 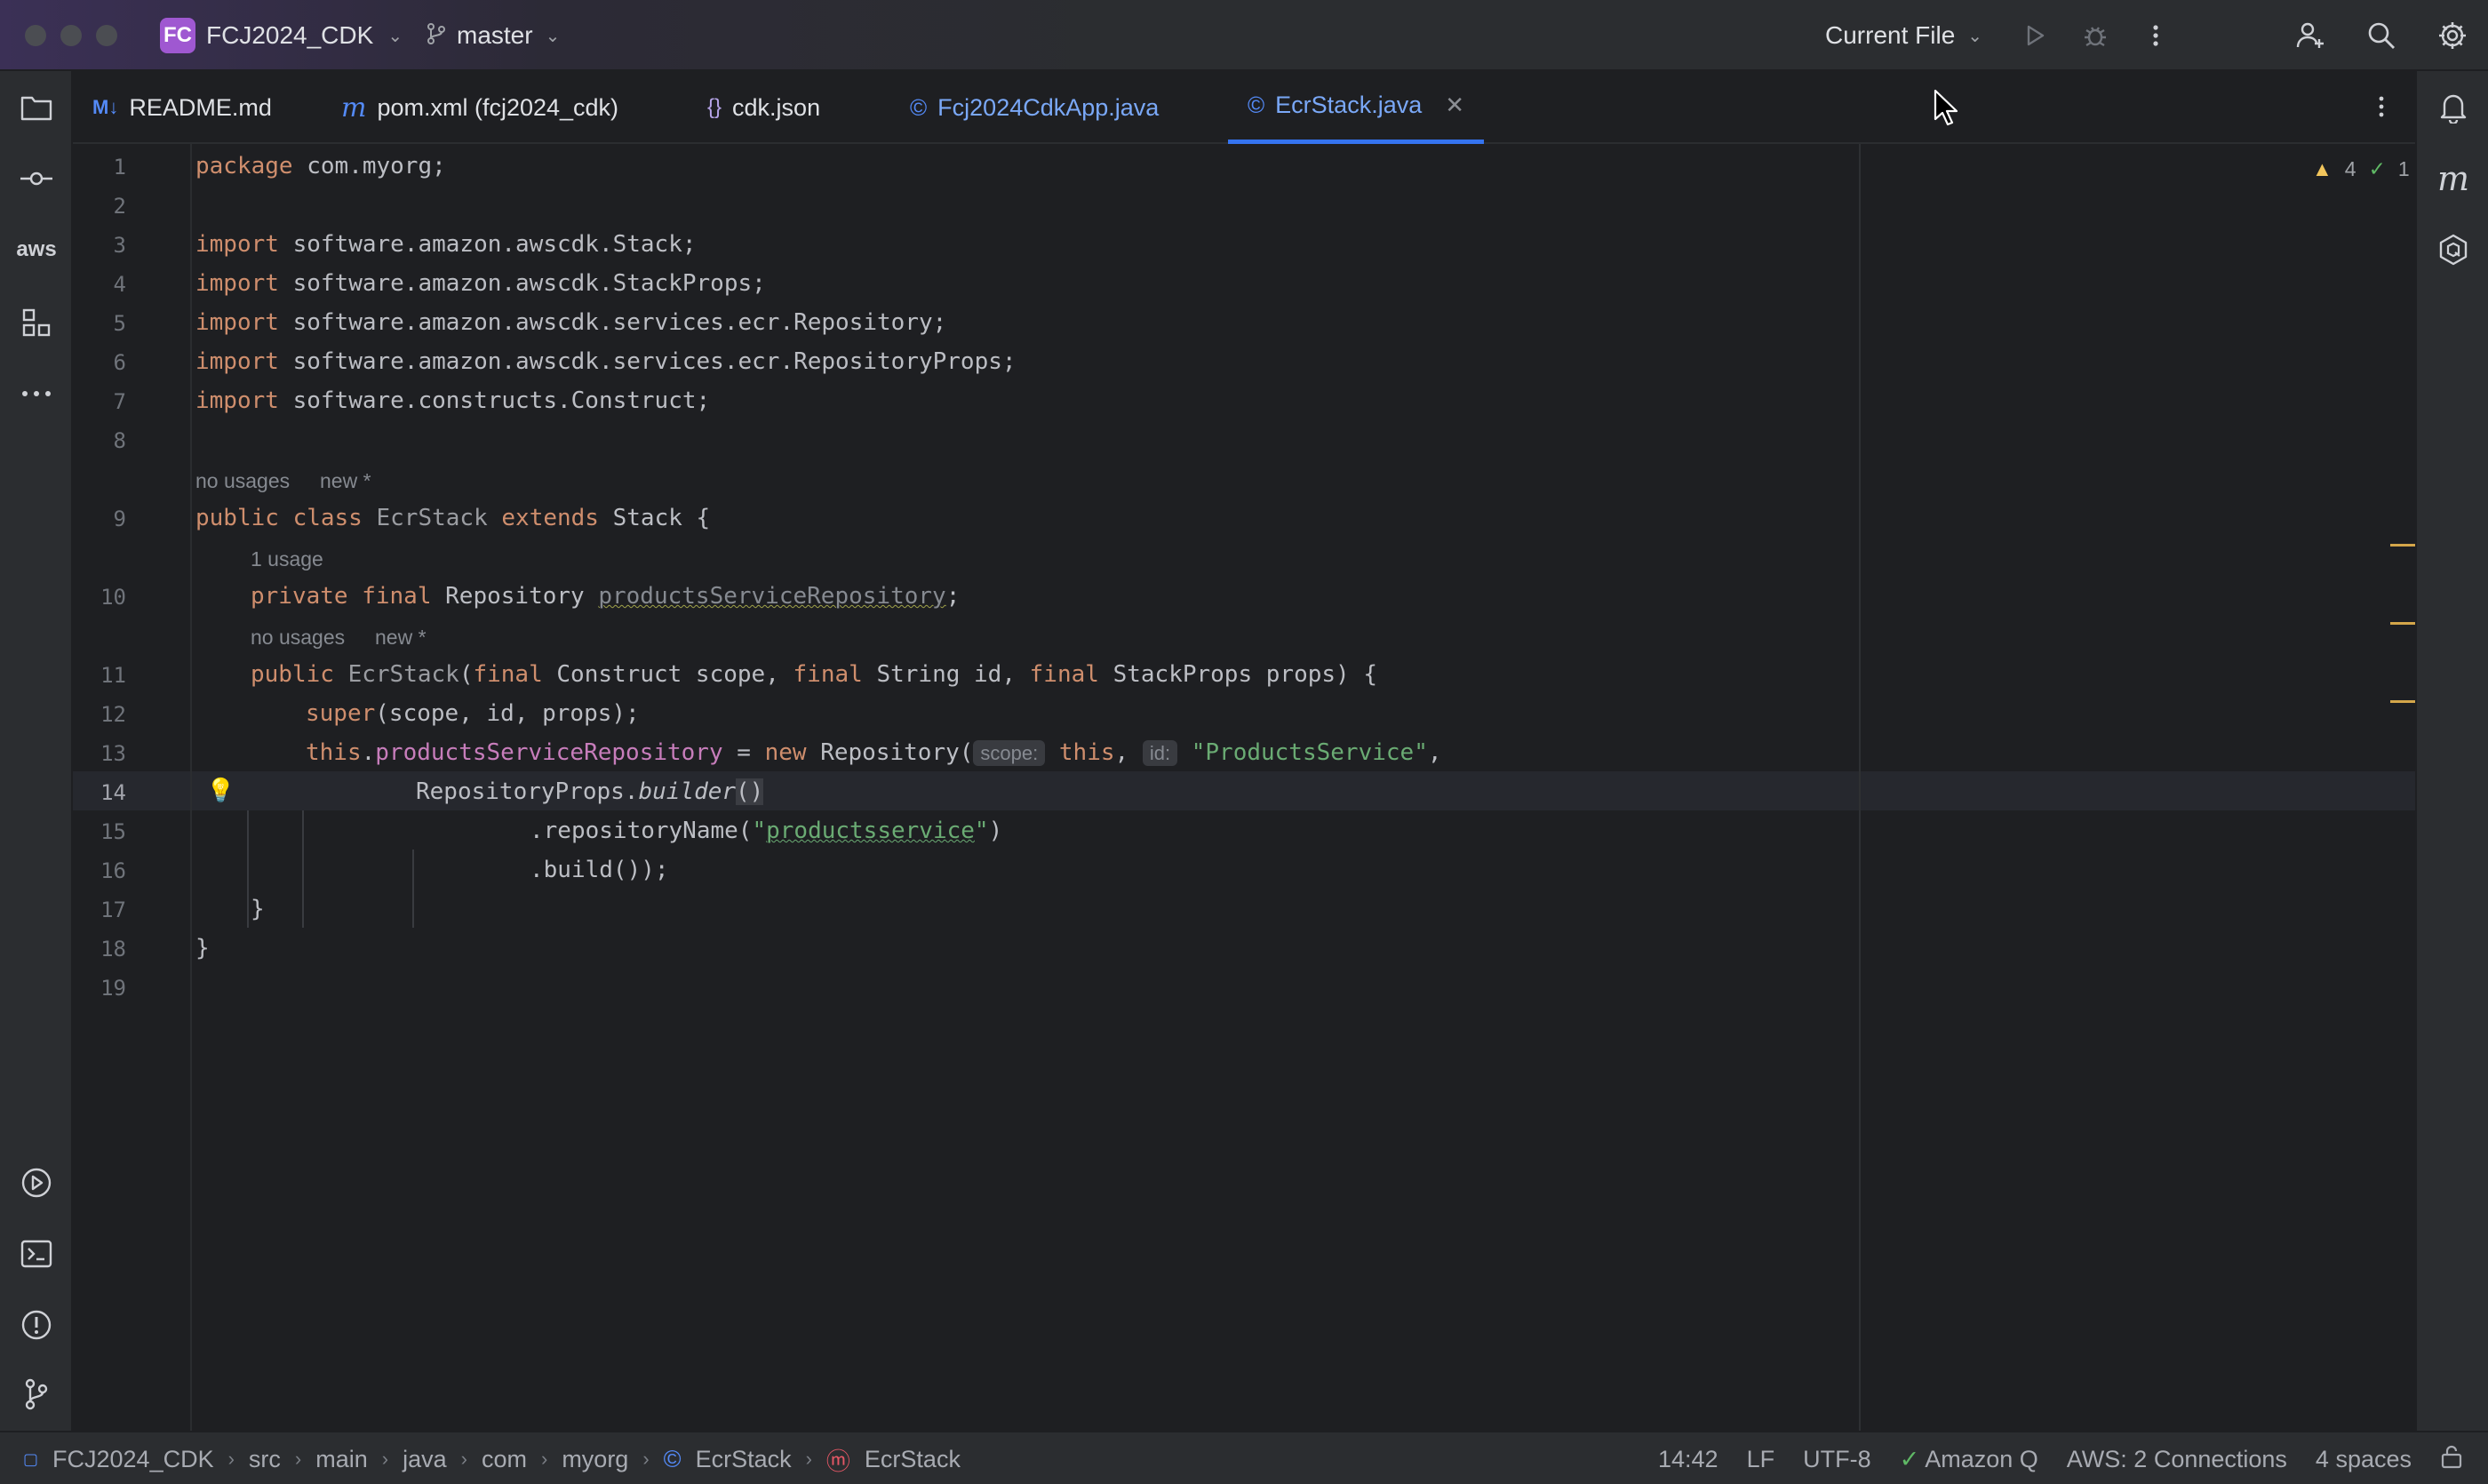 What do you see at coordinates (1034, 107) in the screenshot?
I see `tab-fcj2024cdkapp: © Fcj2024CdkApp.java` at bounding box center [1034, 107].